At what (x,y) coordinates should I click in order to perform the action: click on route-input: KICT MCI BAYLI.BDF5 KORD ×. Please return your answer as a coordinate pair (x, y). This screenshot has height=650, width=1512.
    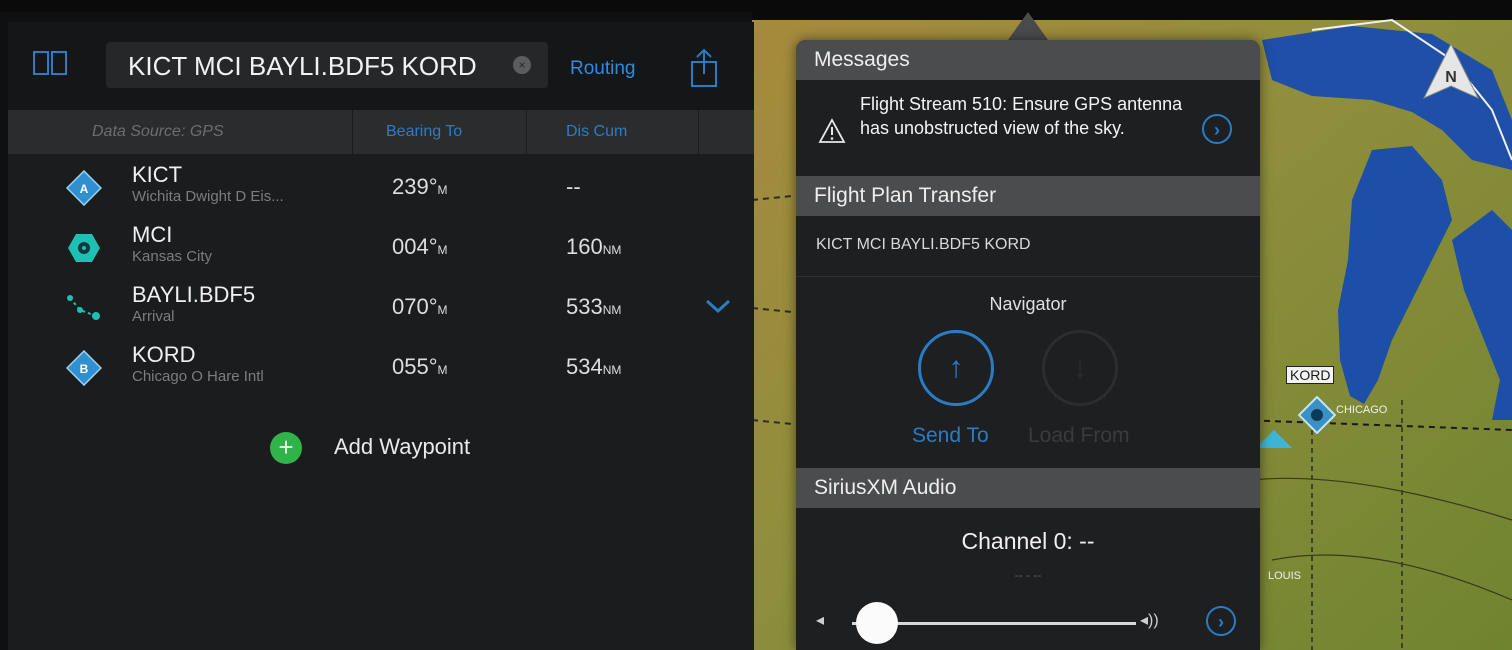
    Looking at the image, I should click on (327, 65).